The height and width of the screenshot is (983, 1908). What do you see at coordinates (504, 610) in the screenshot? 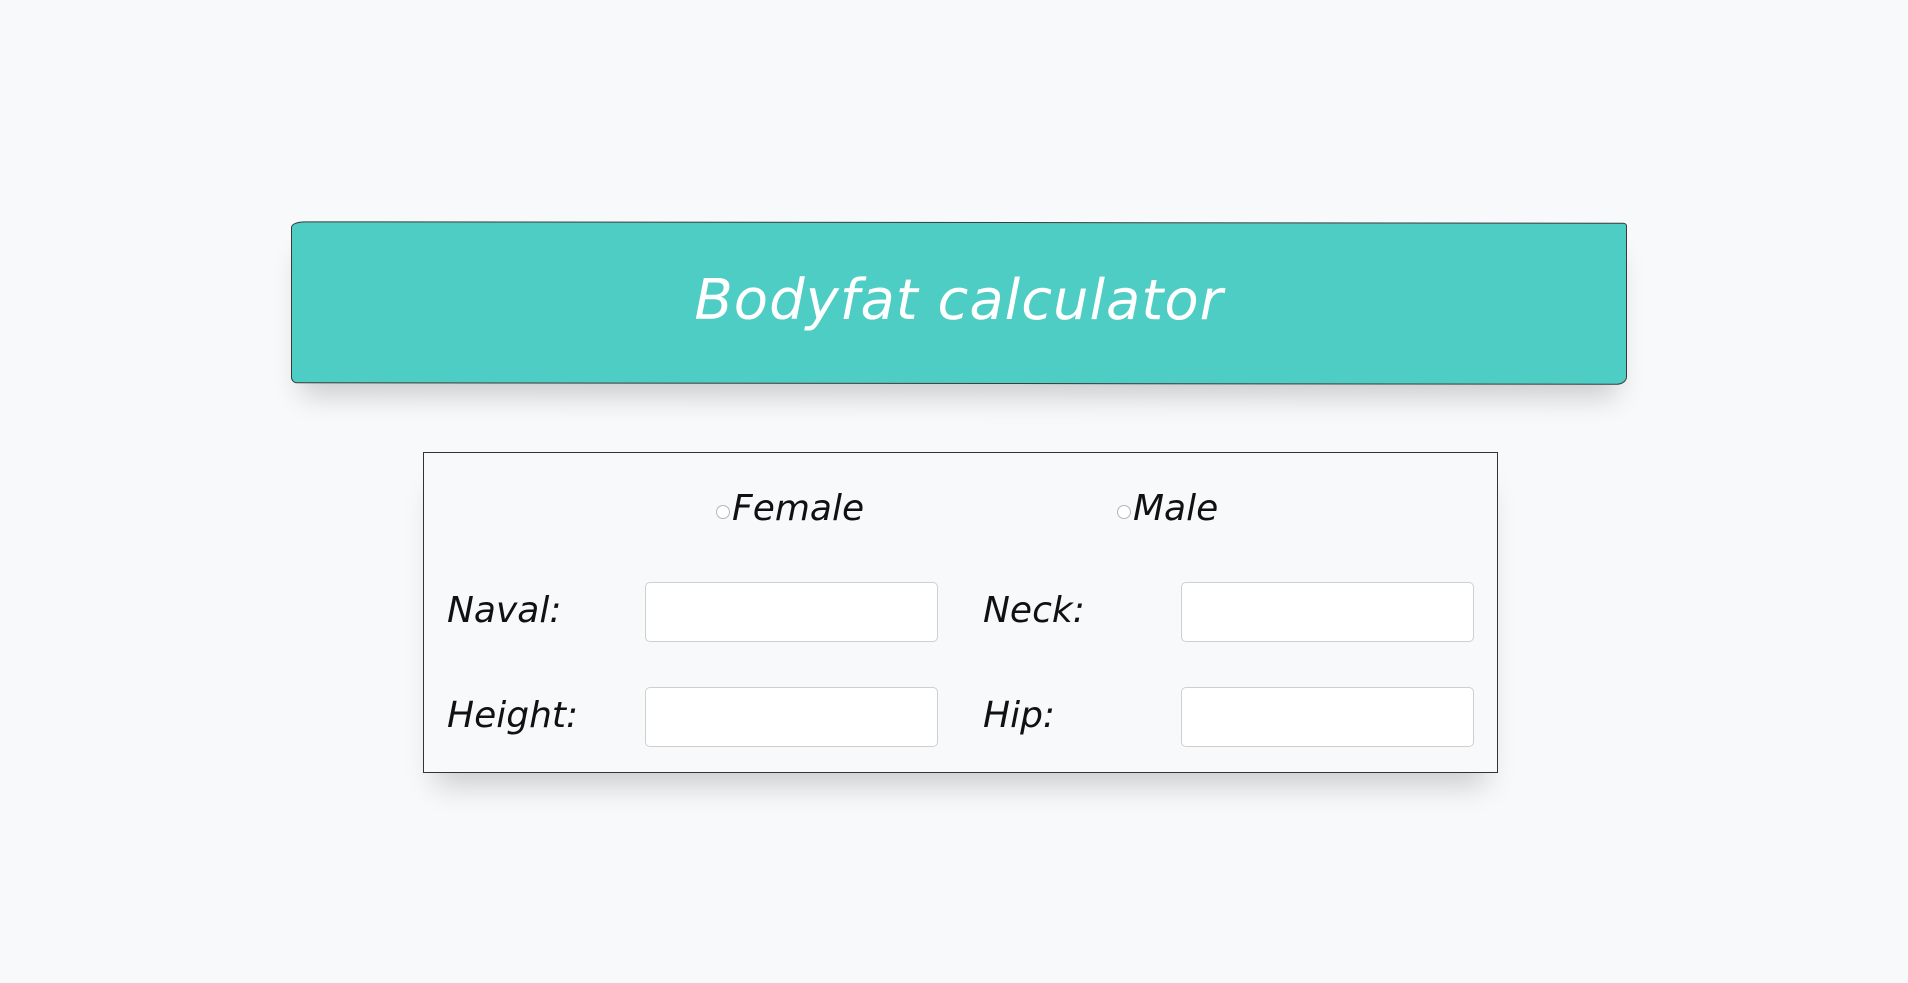
I see `naval-label: Naval:` at bounding box center [504, 610].